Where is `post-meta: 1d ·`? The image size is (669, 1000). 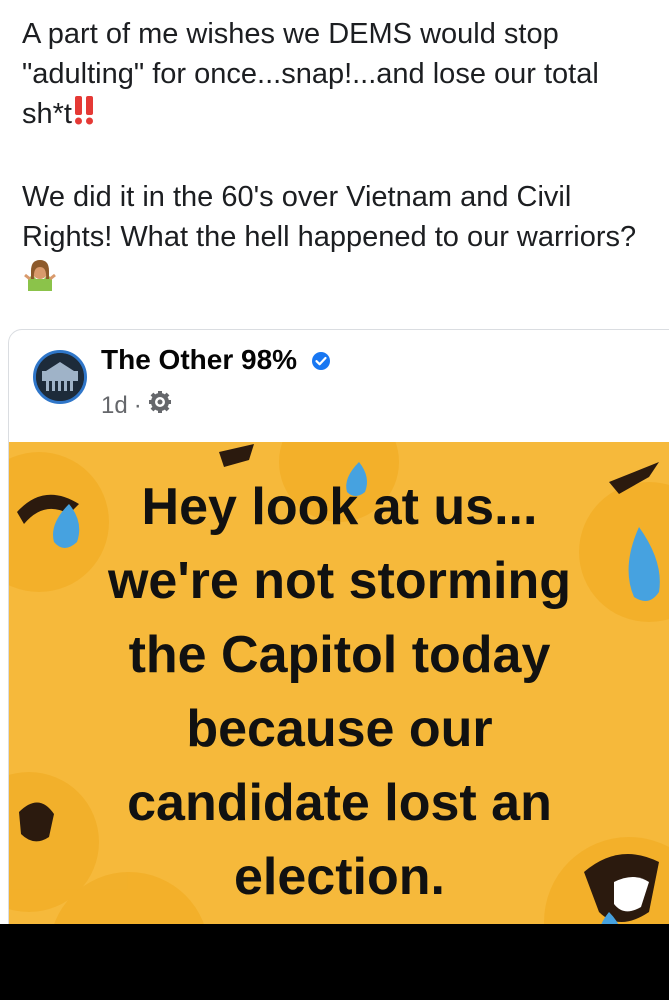
post-meta: 1d · is located at coordinates (136, 405).